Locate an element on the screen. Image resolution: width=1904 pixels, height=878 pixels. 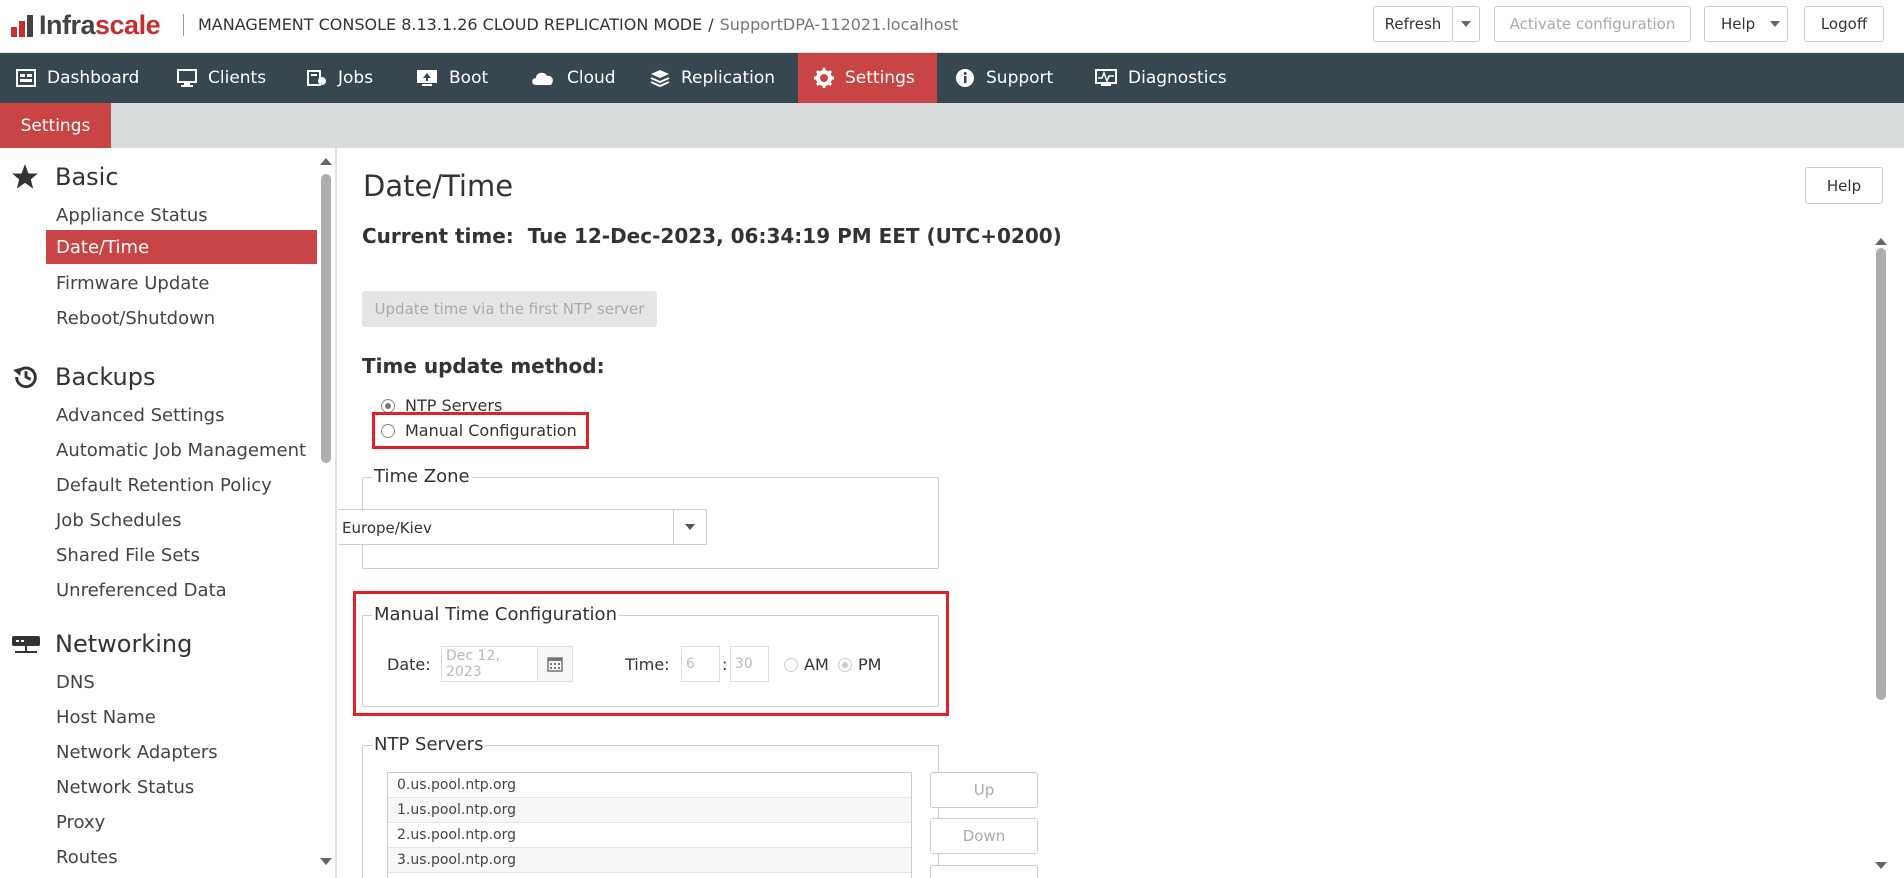
infrascale-logo: Infrascale is located at coordinates (86, 24).